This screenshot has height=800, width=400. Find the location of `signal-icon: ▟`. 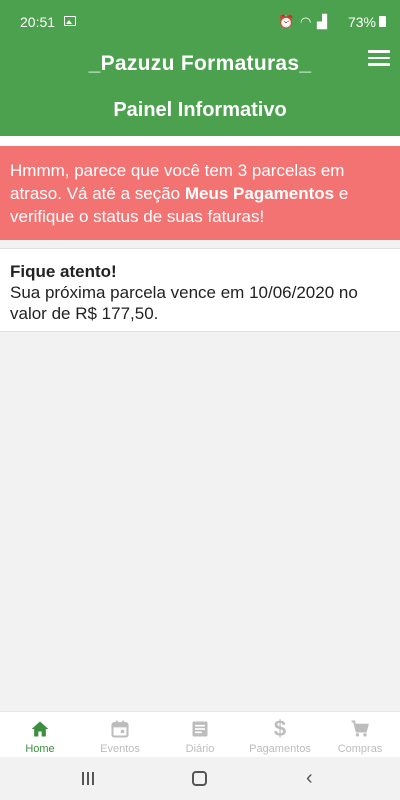

signal-icon: ▟ is located at coordinates (322, 21).